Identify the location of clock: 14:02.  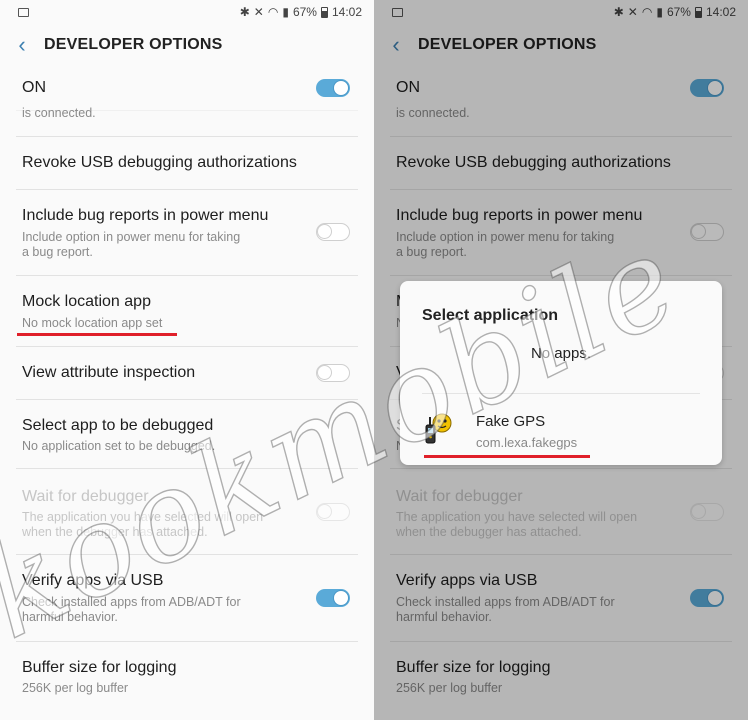
(346, 12).